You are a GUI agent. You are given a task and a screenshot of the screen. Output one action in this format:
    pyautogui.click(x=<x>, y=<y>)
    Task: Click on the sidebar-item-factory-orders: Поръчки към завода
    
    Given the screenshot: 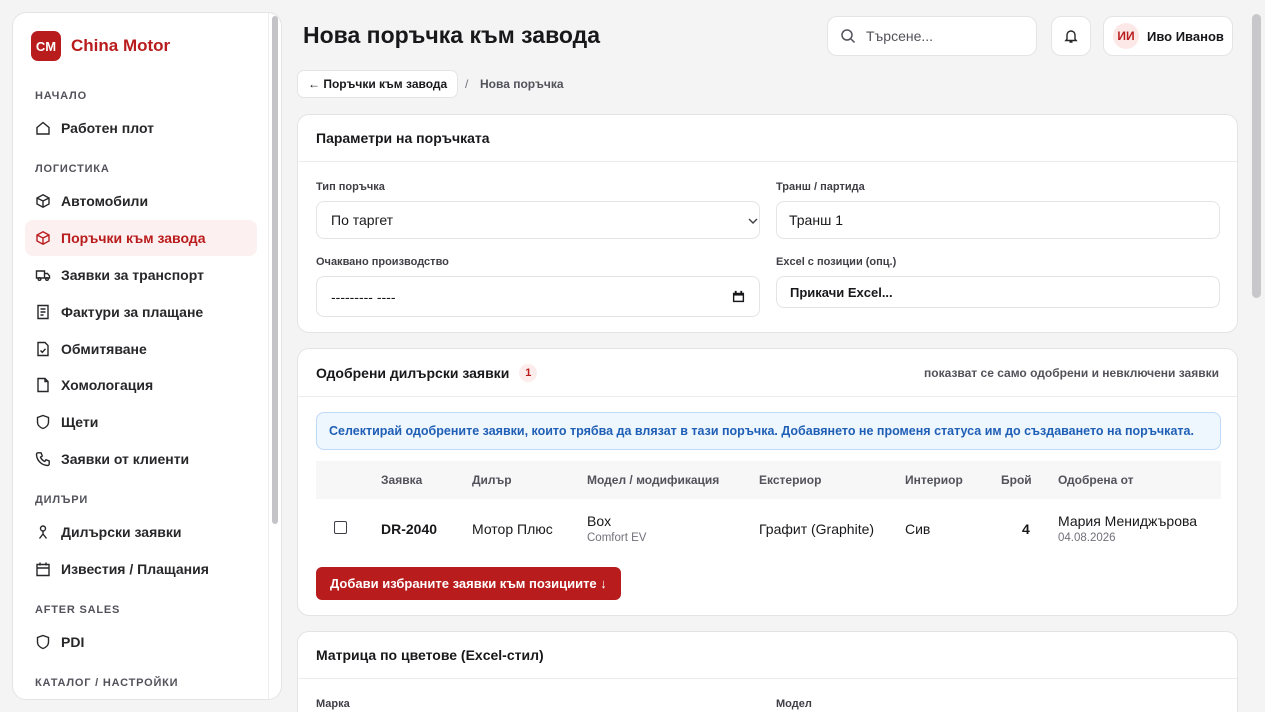 What is the action you would take?
    pyautogui.click(x=141, y=238)
    